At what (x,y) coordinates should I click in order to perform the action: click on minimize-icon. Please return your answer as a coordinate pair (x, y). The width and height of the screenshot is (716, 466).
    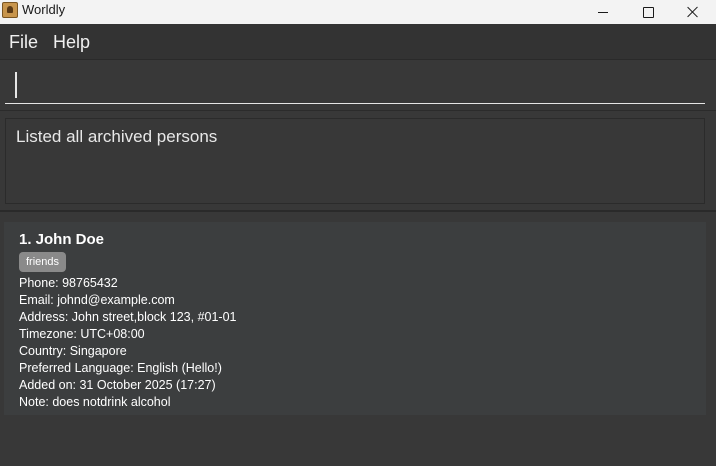
    Looking at the image, I should click on (603, 12).